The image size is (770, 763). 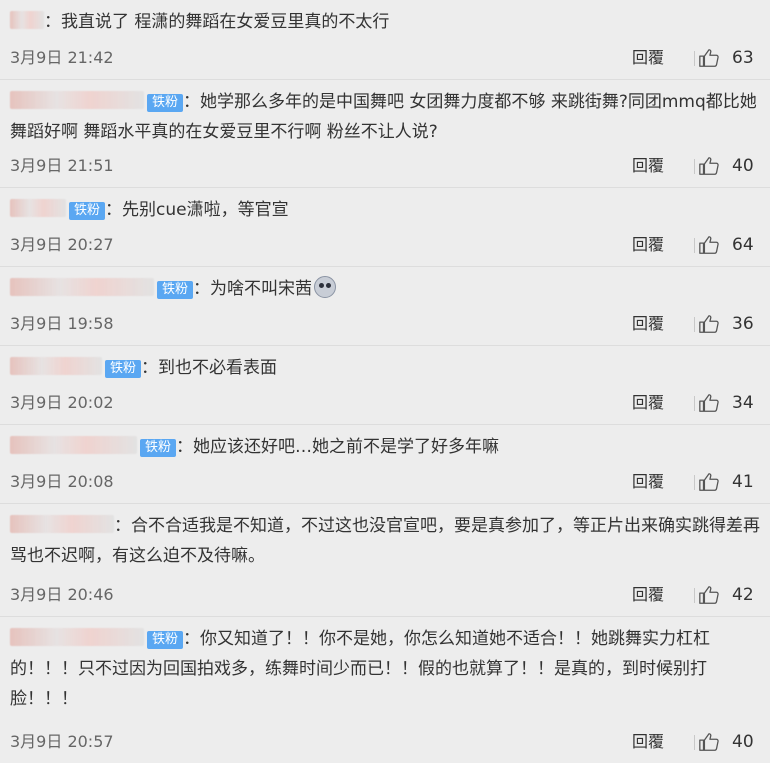 I want to click on comment-meta: 3月9日 21:51 回覆 40, so click(x=390, y=166).